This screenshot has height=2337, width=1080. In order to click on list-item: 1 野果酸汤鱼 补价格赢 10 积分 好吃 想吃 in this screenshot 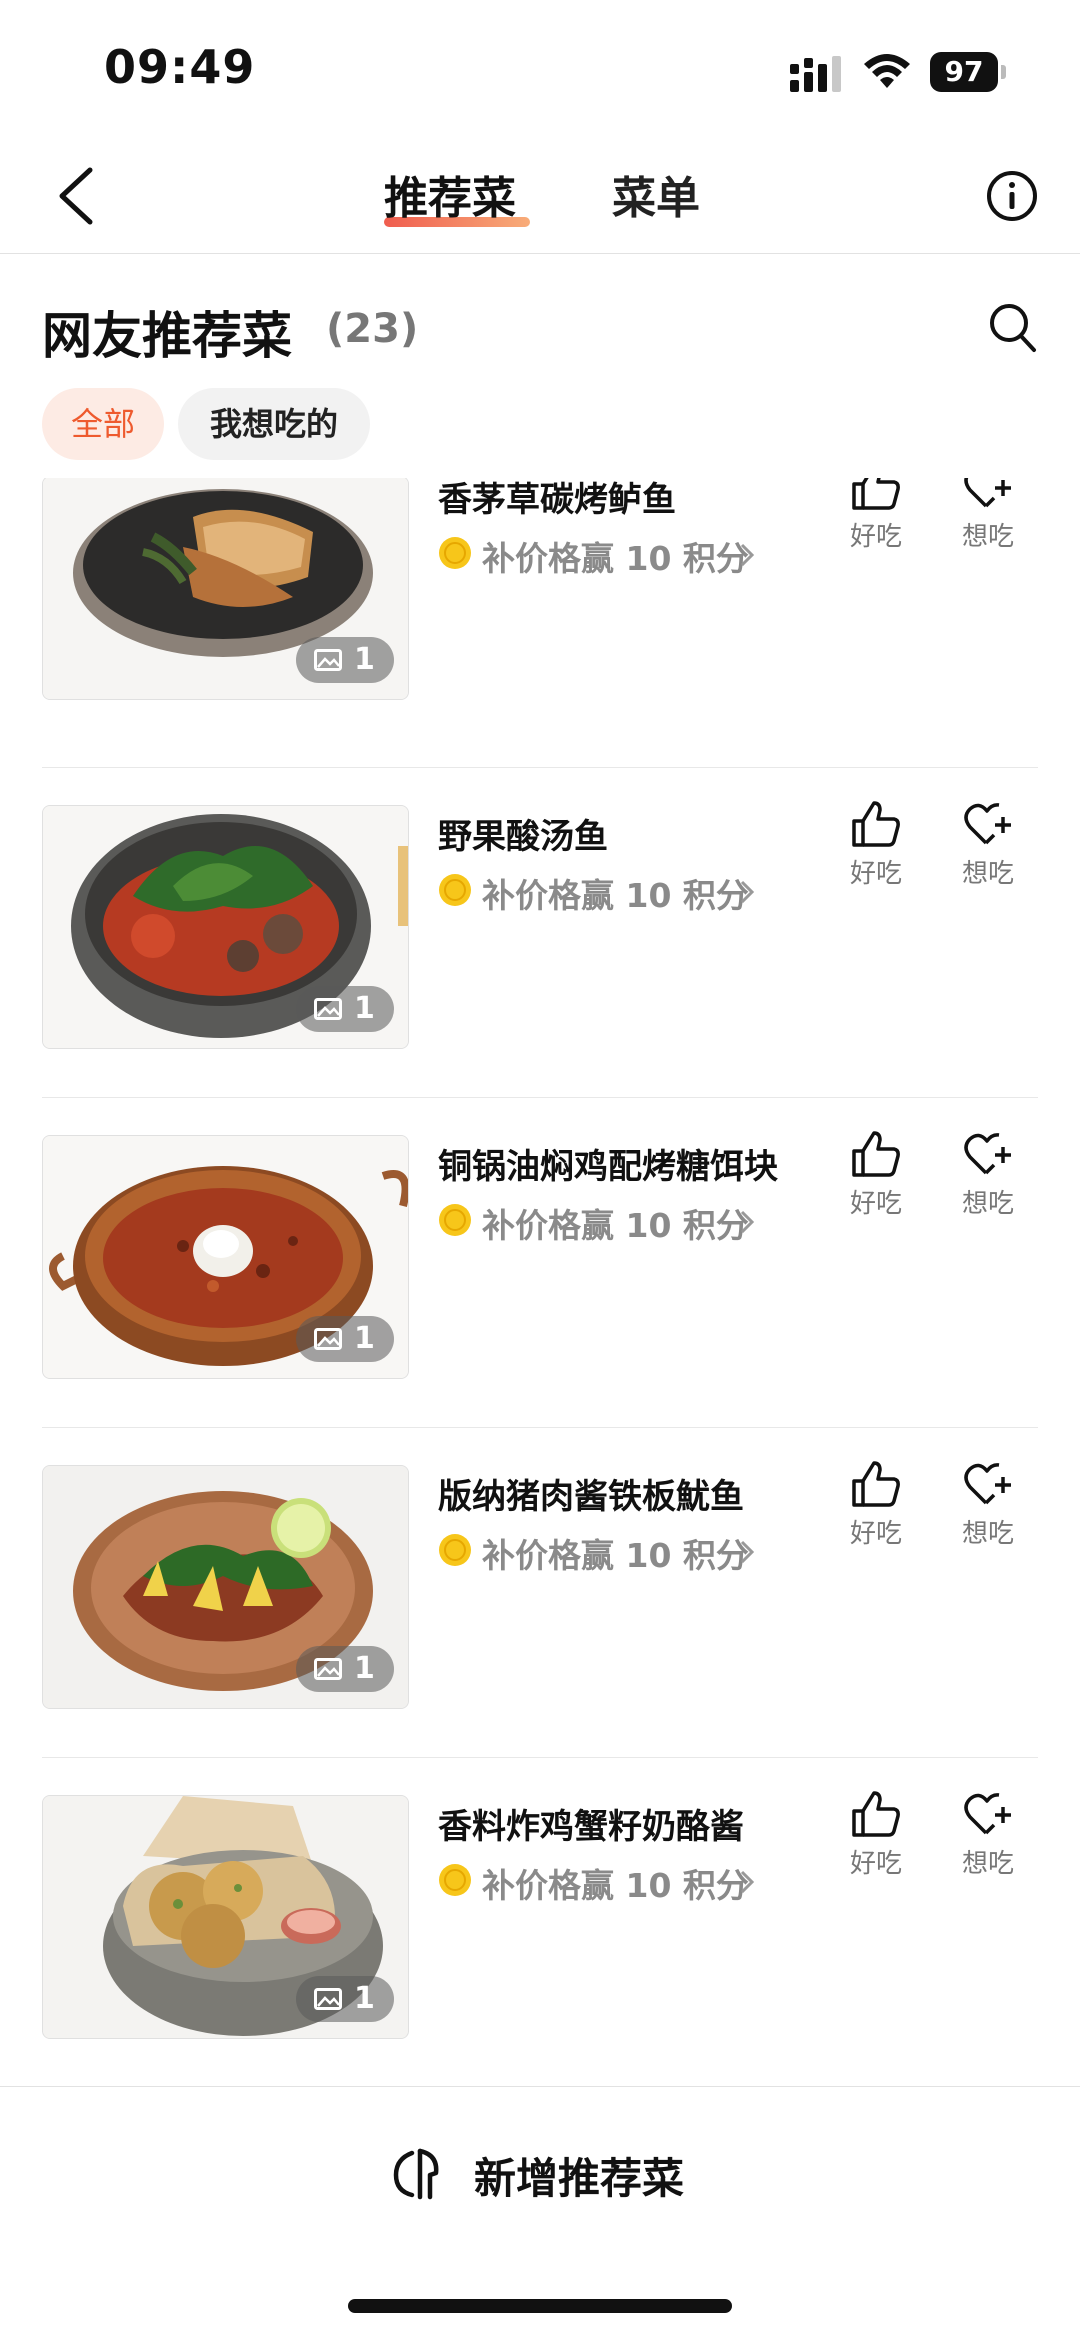, I will do `click(540, 968)`.